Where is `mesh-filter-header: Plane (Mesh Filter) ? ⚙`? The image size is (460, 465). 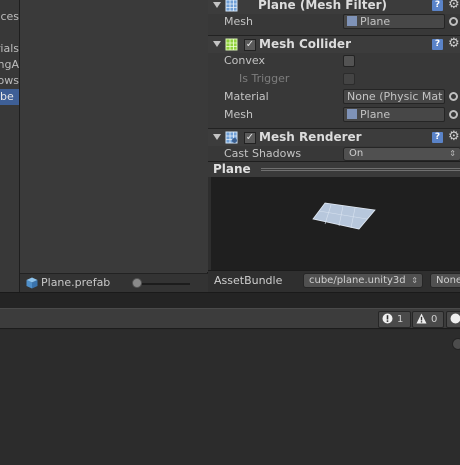
mesh-filter-header: Plane (Mesh Filter) ? ⚙ is located at coordinates (334, 7).